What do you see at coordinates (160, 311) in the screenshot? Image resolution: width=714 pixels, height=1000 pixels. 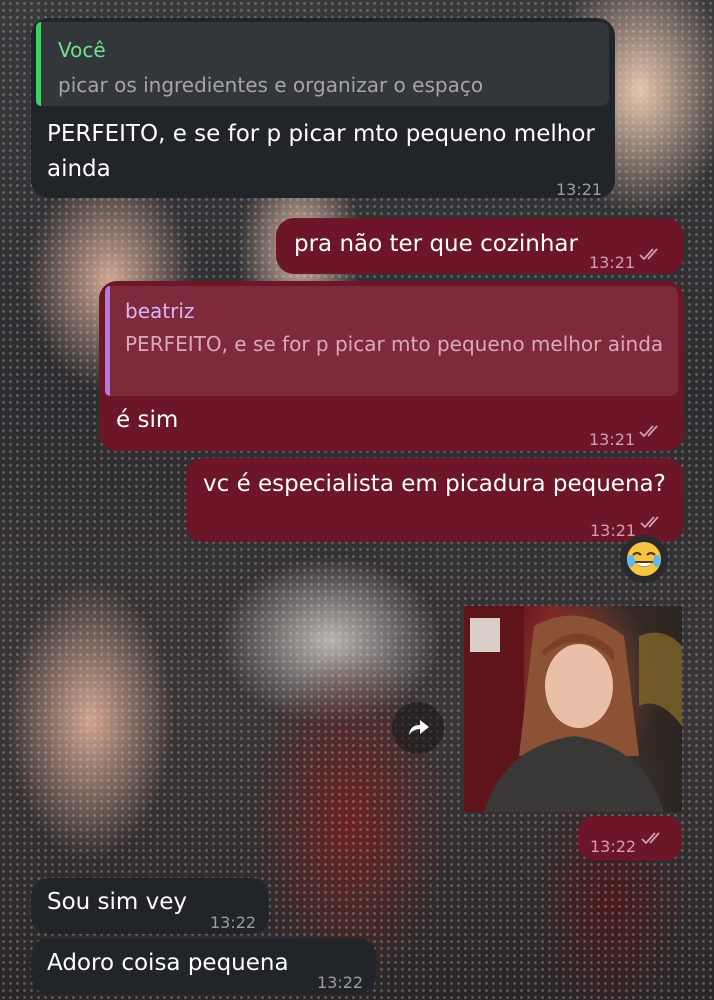 I see `reply-author: beatriz` at bounding box center [160, 311].